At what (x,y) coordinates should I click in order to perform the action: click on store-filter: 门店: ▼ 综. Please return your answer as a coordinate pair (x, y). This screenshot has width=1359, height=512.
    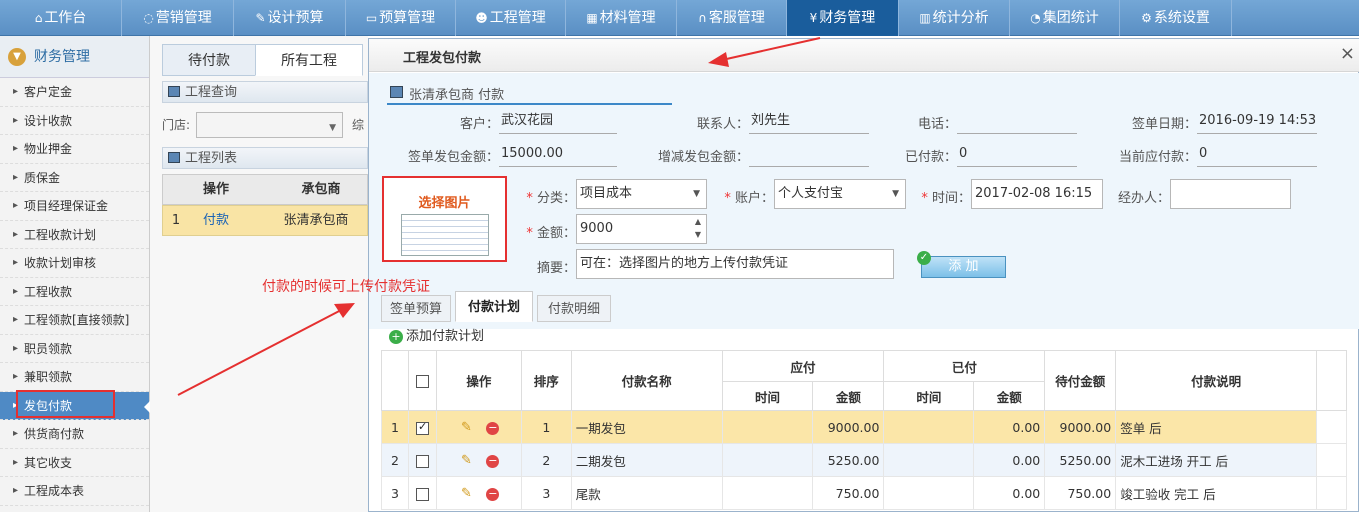
    Looking at the image, I should click on (265, 125).